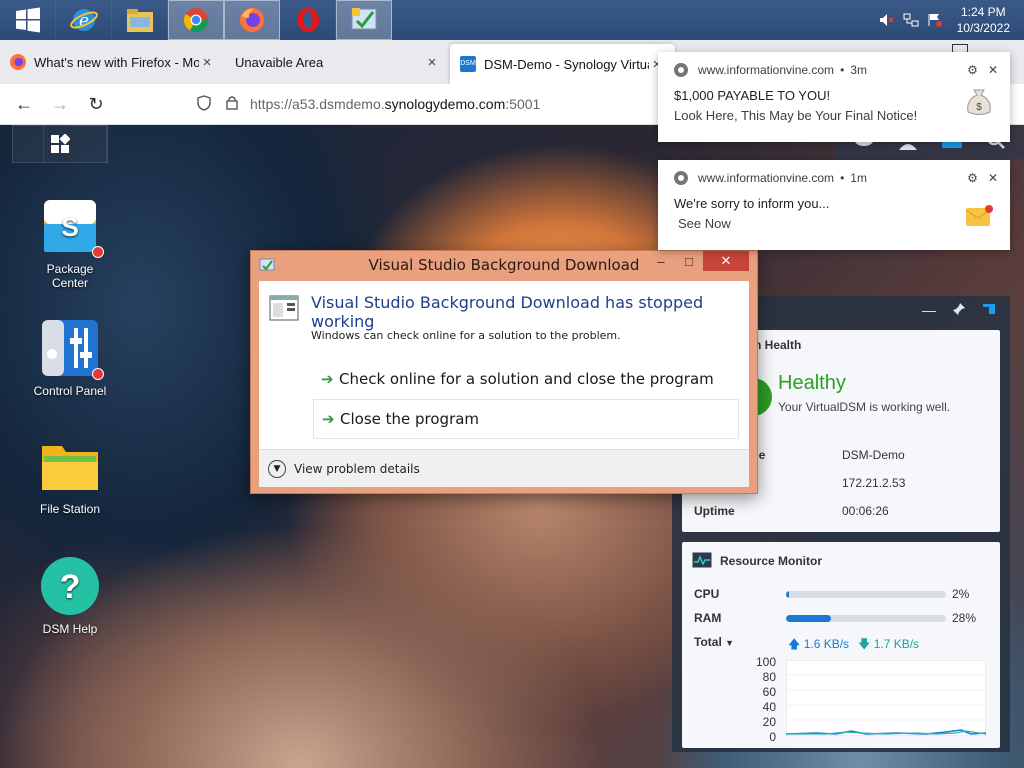 Image resolution: width=1024 pixels, height=768 pixels. What do you see at coordinates (337, 62) in the screenshot?
I see `tab-unavaible-area: Unavaible Area ×` at bounding box center [337, 62].